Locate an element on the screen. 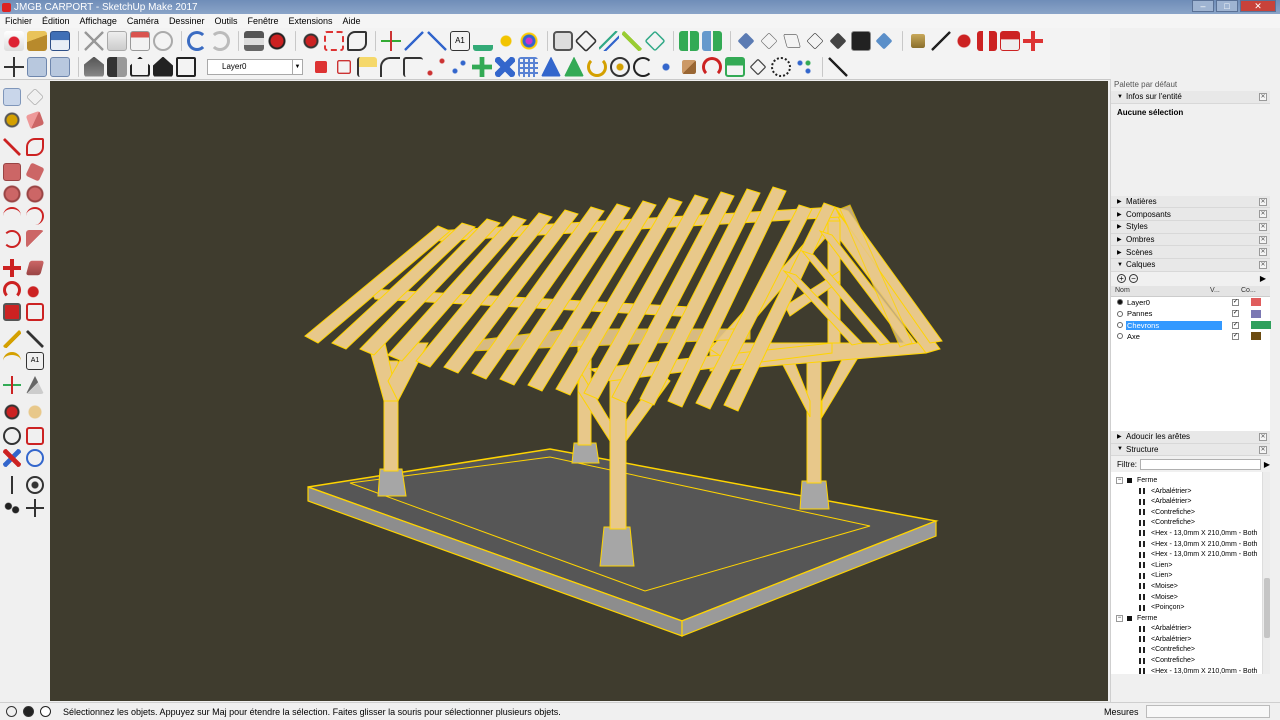 This screenshot has width=1280, height=720. menu-affichage: Affichage is located at coordinates (98, 21).